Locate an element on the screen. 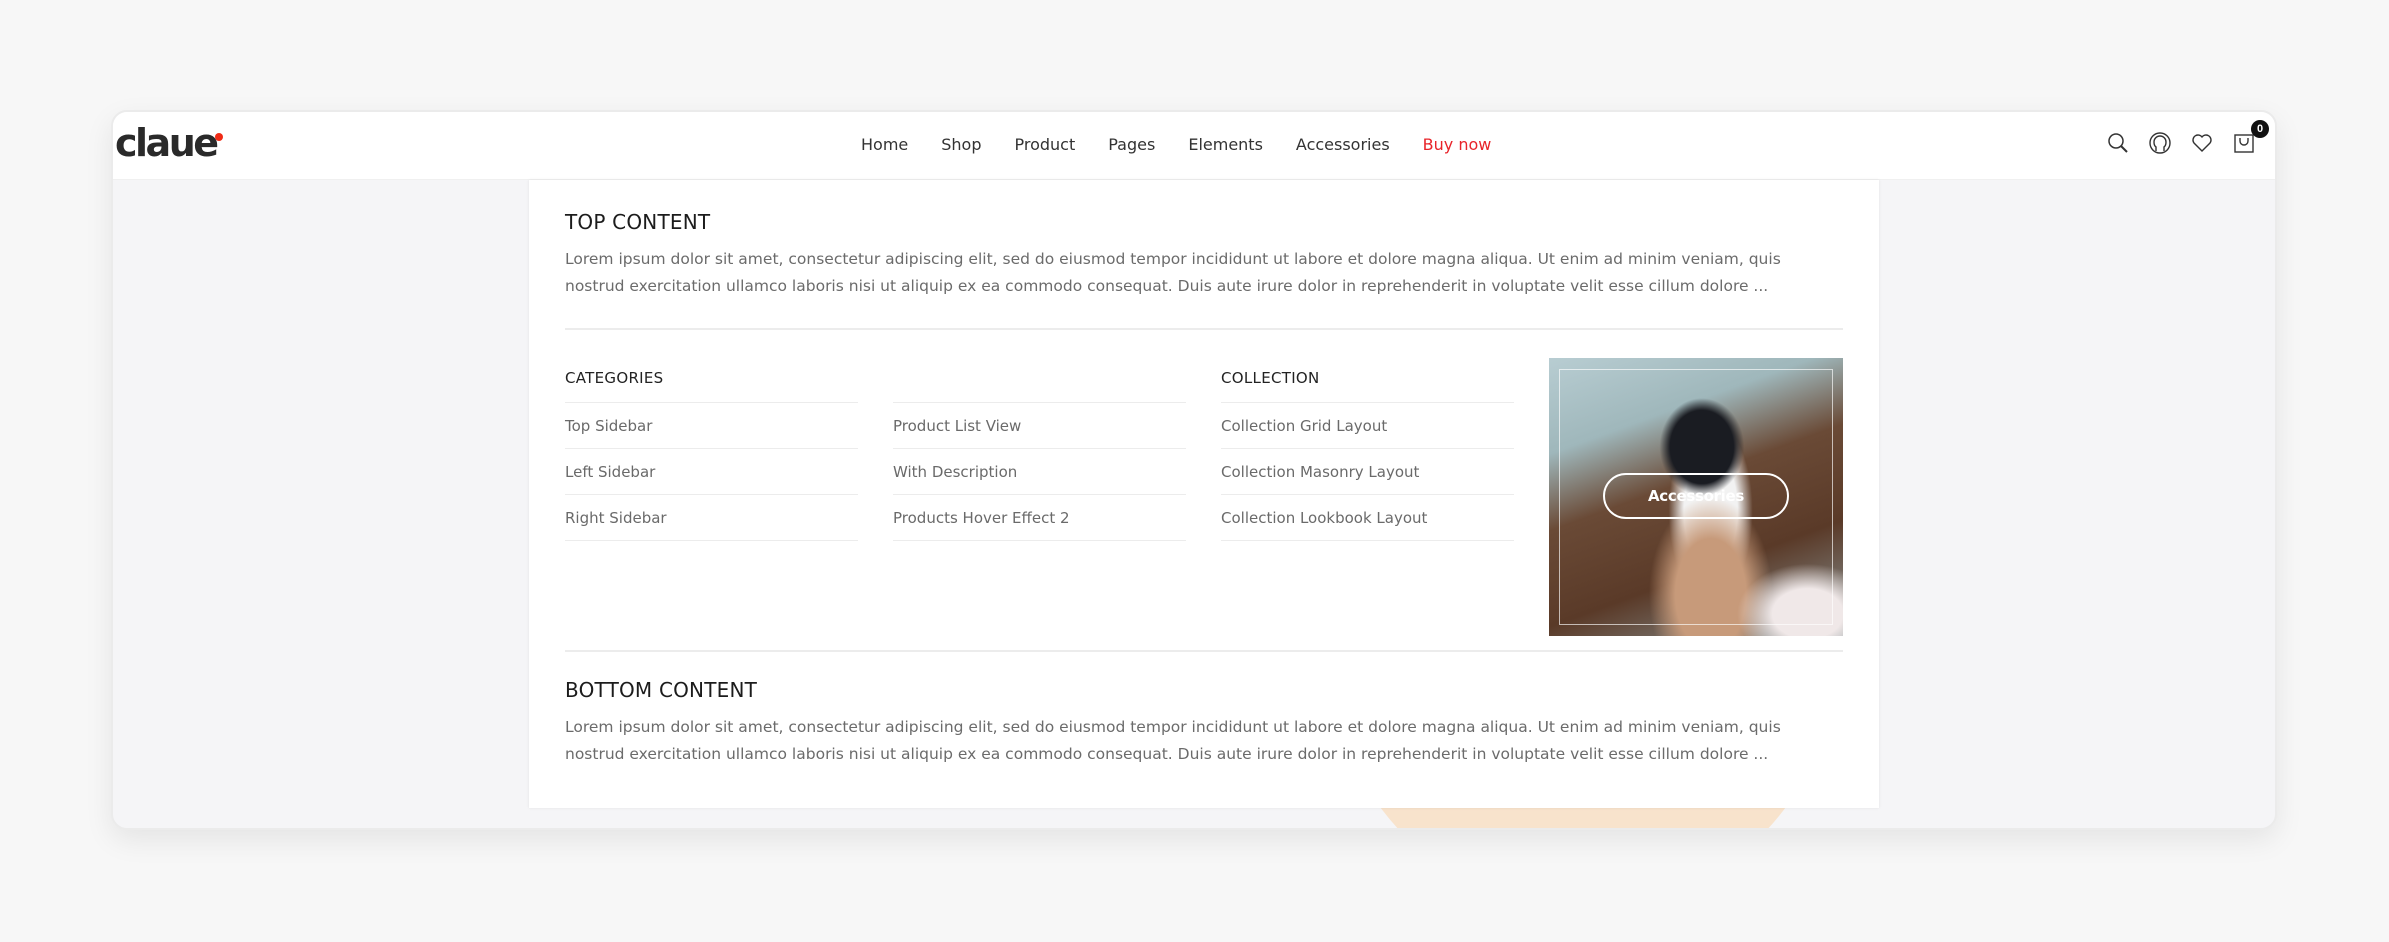 The width and height of the screenshot is (2389, 942). collection-heading: COLLECTION is located at coordinates (1270, 378).